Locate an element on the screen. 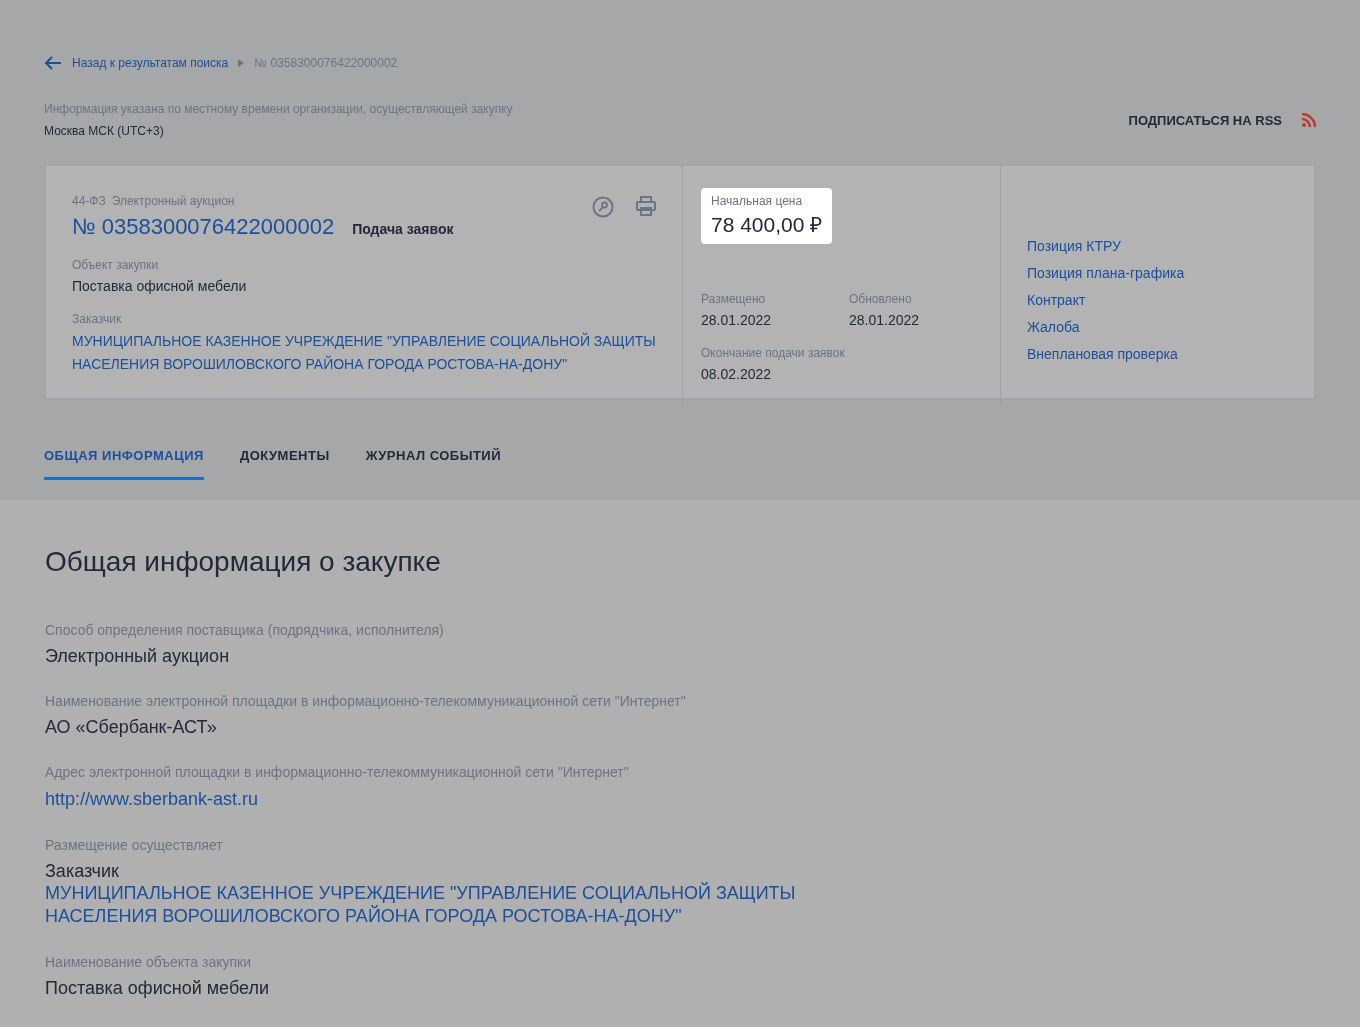 This screenshot has height=1027, width=1360. field-link: МУНИЦИПАЛЬНОЕ КАЗЕННОЕ УЧРЕЖДЕНИЕ "УПРАВЛЕНИЕ СОЦИАЛЬНОЙ ЗАЩИТЫ НАСЕЛЕНИЯ ВОРОШИЛОВСКОГО РАЙОНА ГОРОДА РОСТОВА-НА-ДОНУ" is located at coordinates (470, 905).